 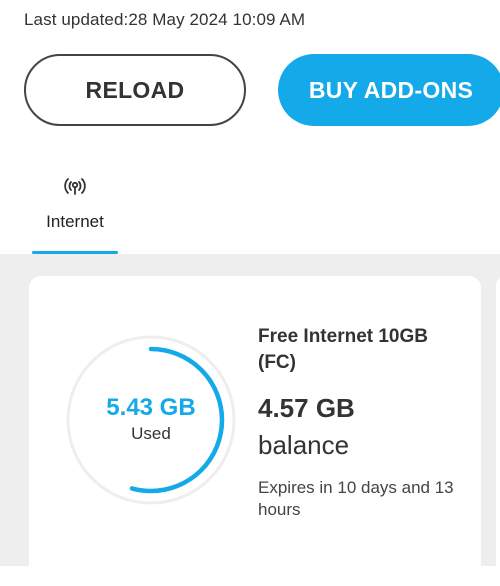 What do you see at coordinates (151, 433) in the screenshot?
I see `used-label: Used` at bounding box center [151, 433].